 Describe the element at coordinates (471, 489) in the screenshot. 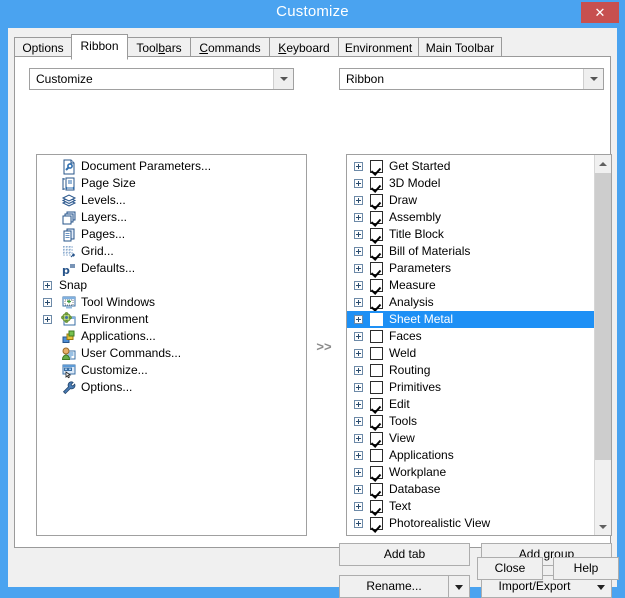

I see `table-row: Database` at that location.